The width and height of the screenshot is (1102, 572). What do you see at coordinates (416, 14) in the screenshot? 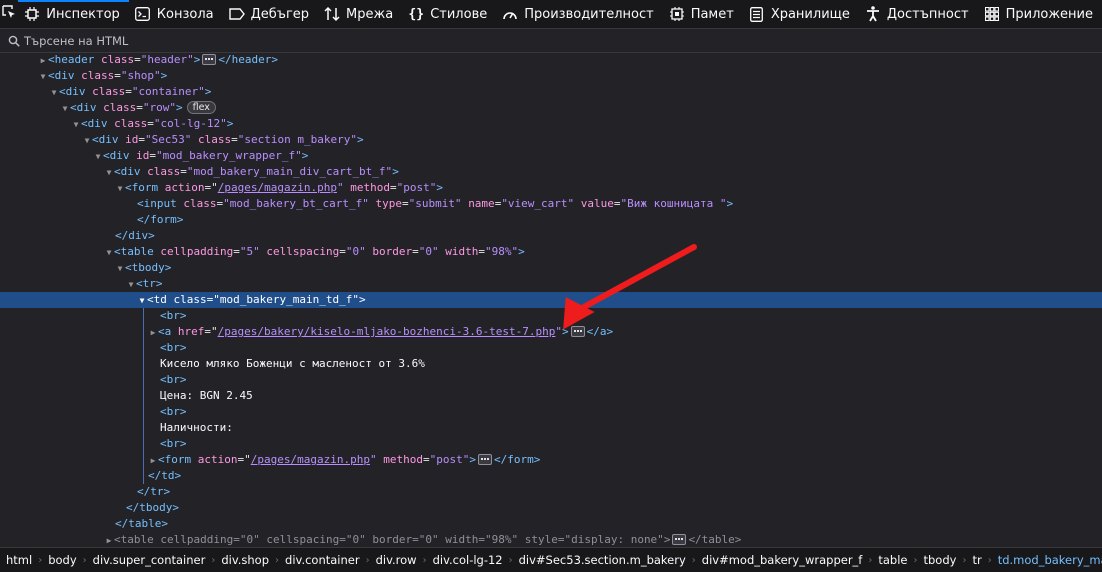
I see `style-editor-icon: {}` at bounding box center [416, 14].